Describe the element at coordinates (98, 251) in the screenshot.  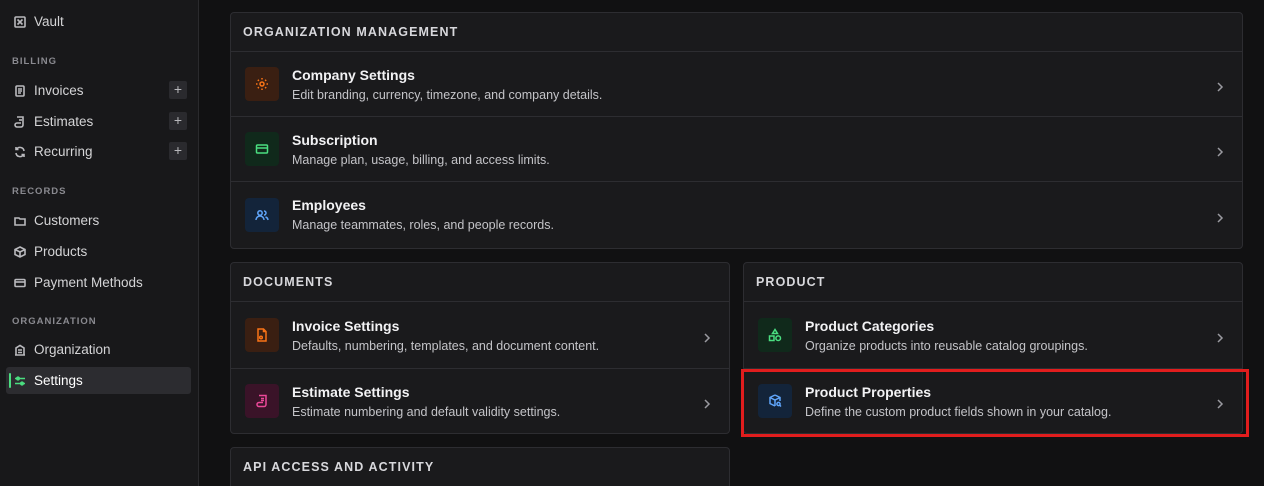
I see `sidebar-item-products: Products` at that location.